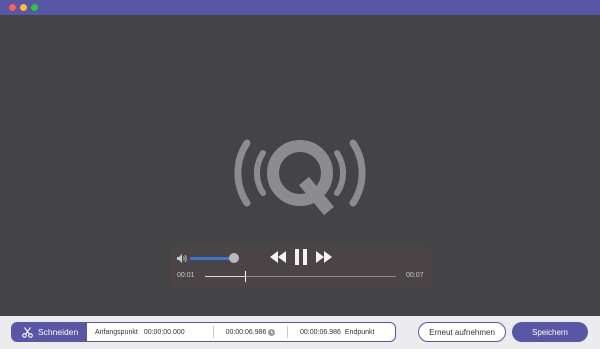 The height and width of the screenshot is (349, 600). I want to click on start-point-label: Anfangspunkt, so click(116, 332).